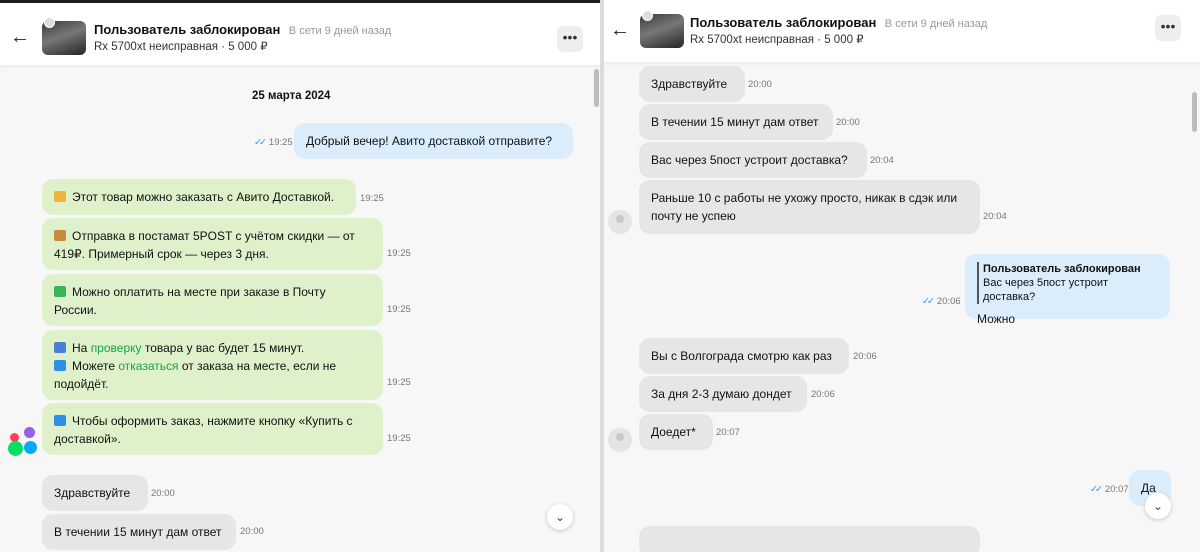 This screenshot has height=552, width=1200. I want to click on money-icon, so click(60, 291).